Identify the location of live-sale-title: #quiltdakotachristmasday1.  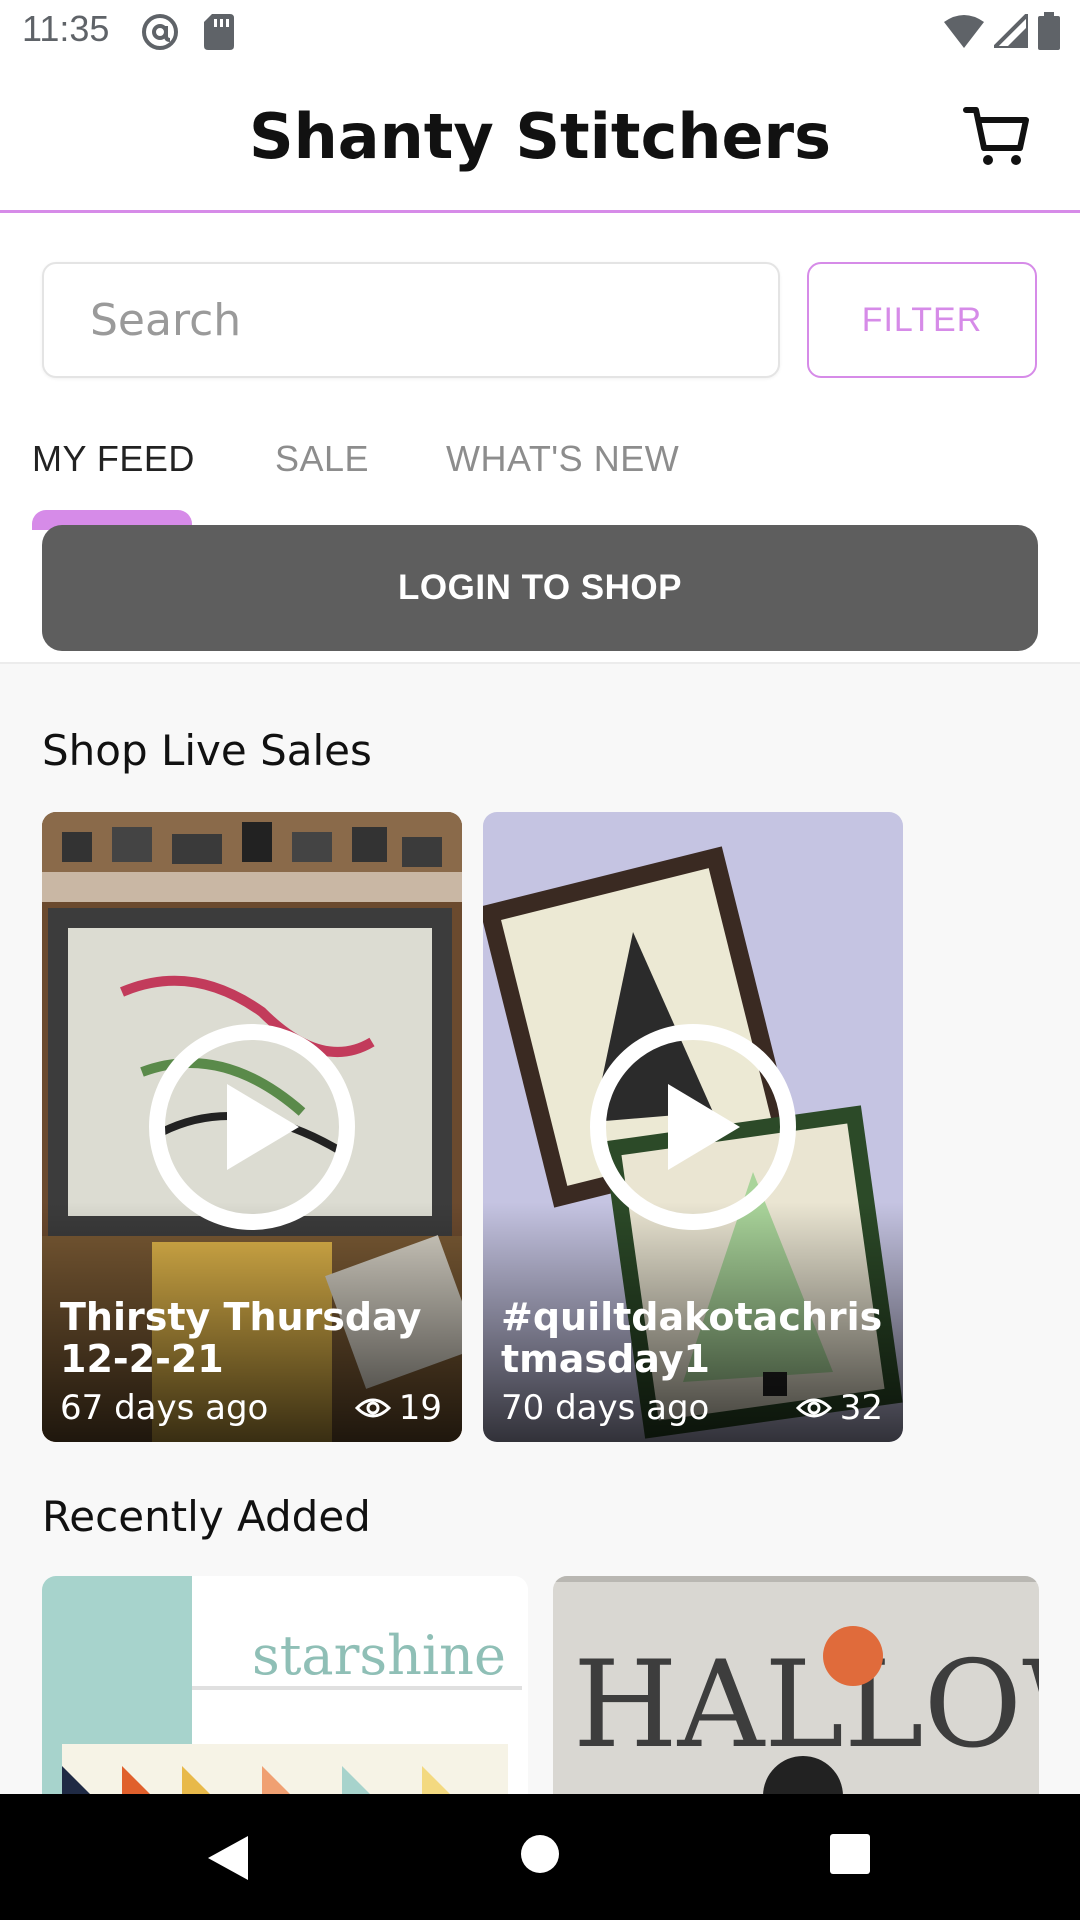
(692, 1338).